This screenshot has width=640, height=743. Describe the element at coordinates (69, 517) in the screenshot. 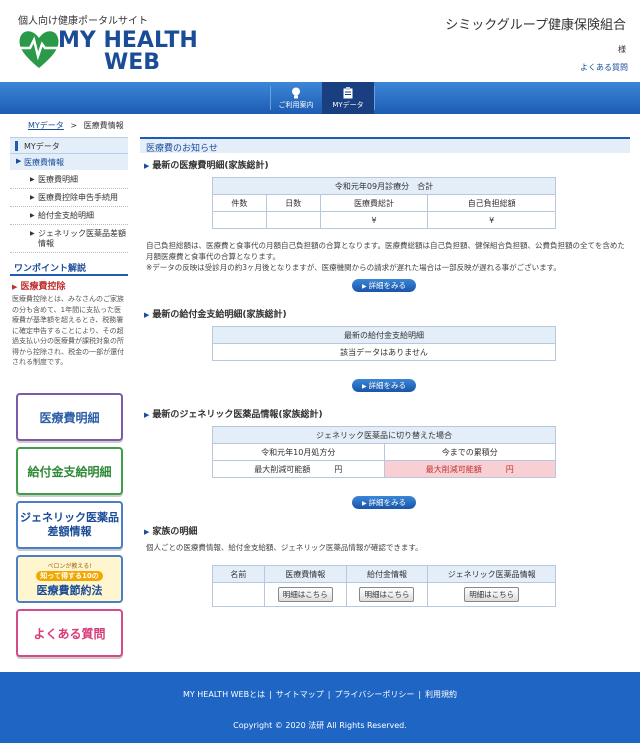

I see `banner-label-line1: ジェネリック医薬品` at that location.